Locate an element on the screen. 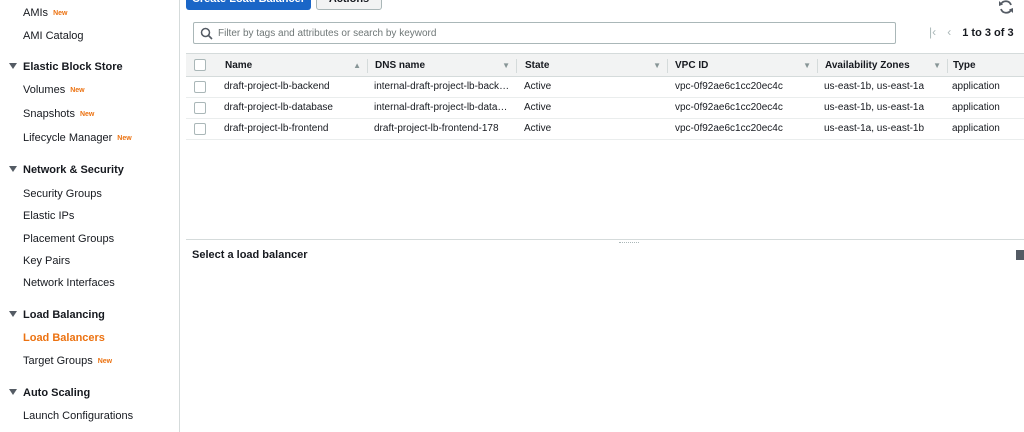  cell-name: draft-project-lb-frontend is located at coordinates (276, 128).